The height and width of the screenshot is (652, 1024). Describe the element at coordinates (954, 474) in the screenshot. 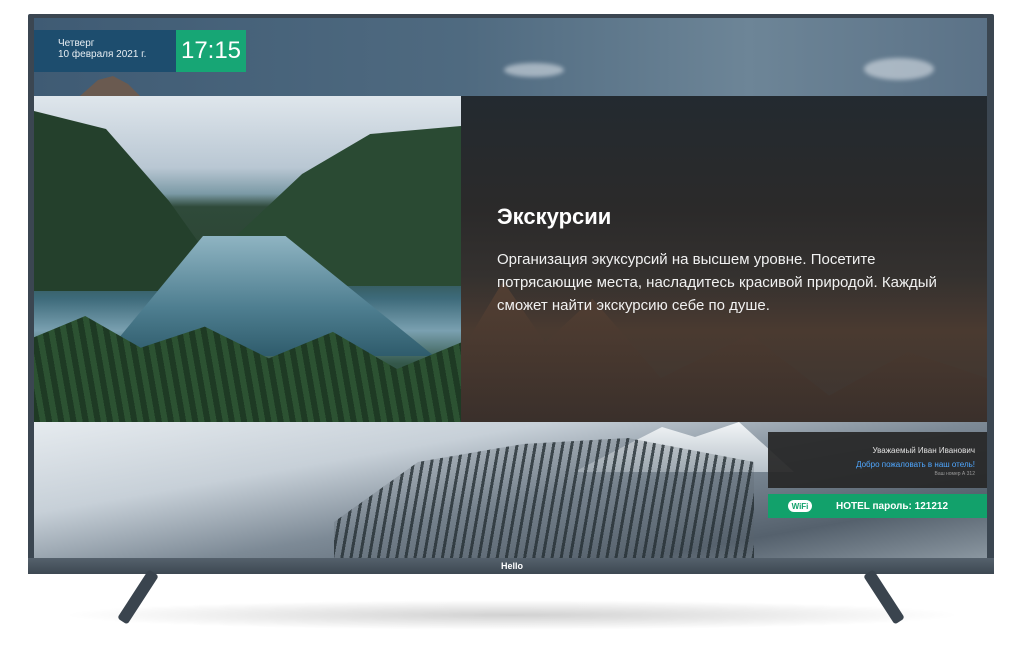

I see `room-number: Ваш номер А 312` at that location.